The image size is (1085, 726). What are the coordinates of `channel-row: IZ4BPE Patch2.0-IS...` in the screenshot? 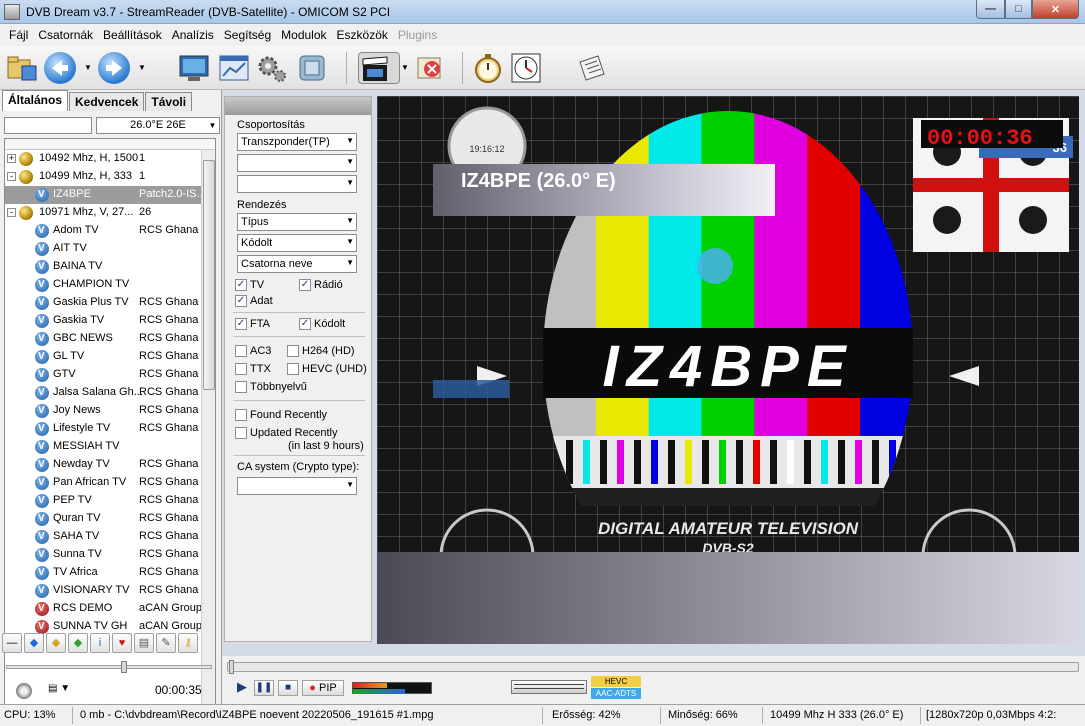 It's located at (110, 195).